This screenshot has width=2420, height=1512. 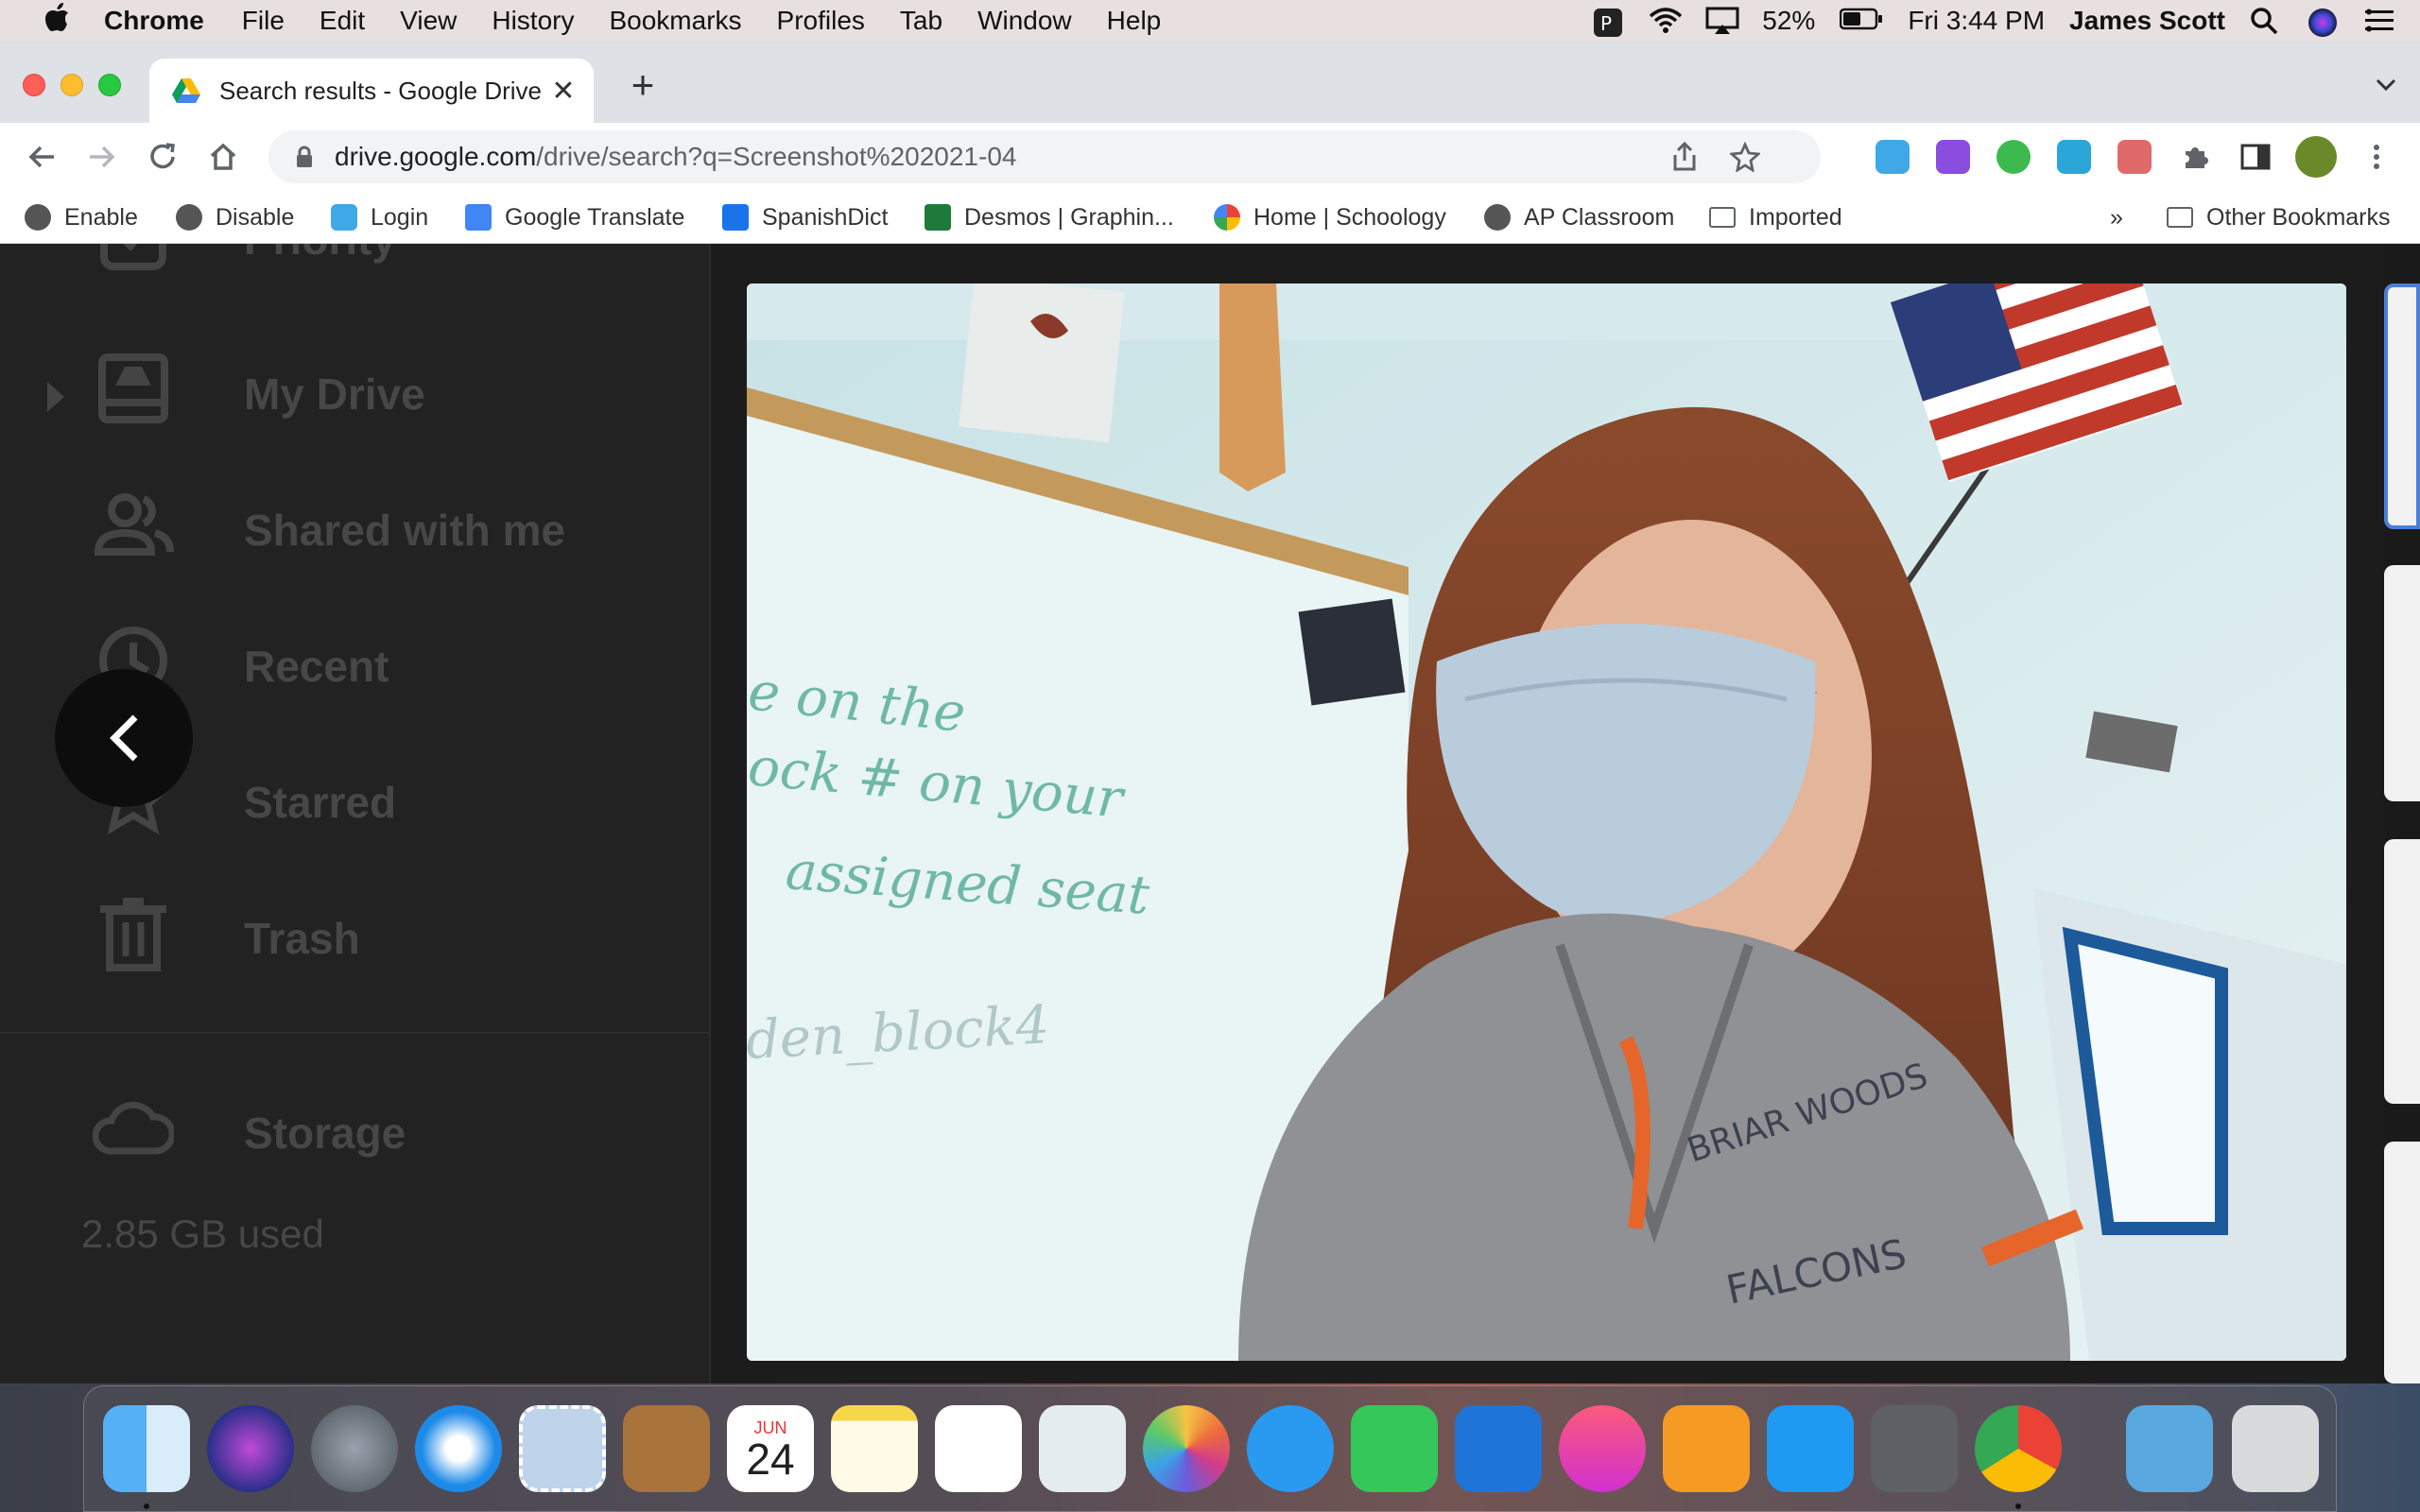 I want to click on menu-view: View, so click(x=428, y=21).